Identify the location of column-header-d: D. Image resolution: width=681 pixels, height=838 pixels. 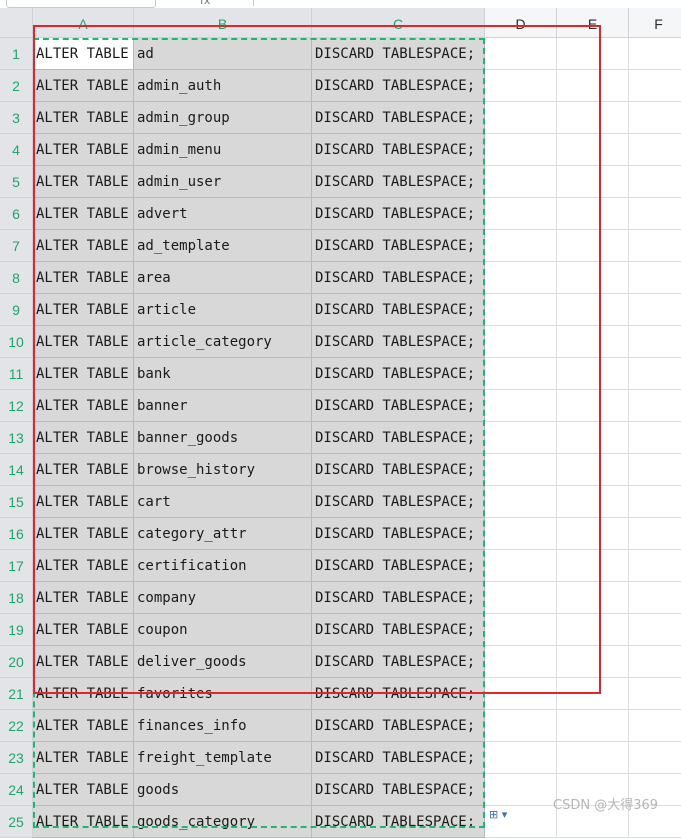
(521, 23).